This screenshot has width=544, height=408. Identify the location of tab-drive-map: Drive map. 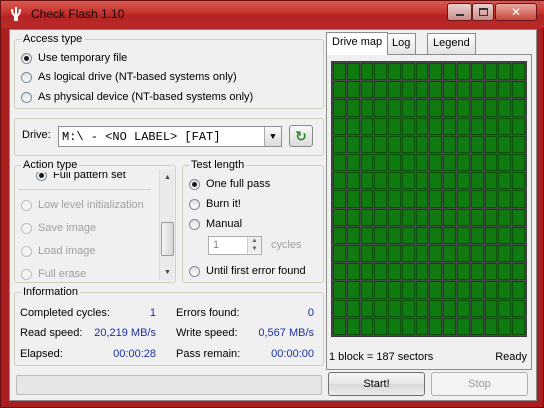
(357, 43).